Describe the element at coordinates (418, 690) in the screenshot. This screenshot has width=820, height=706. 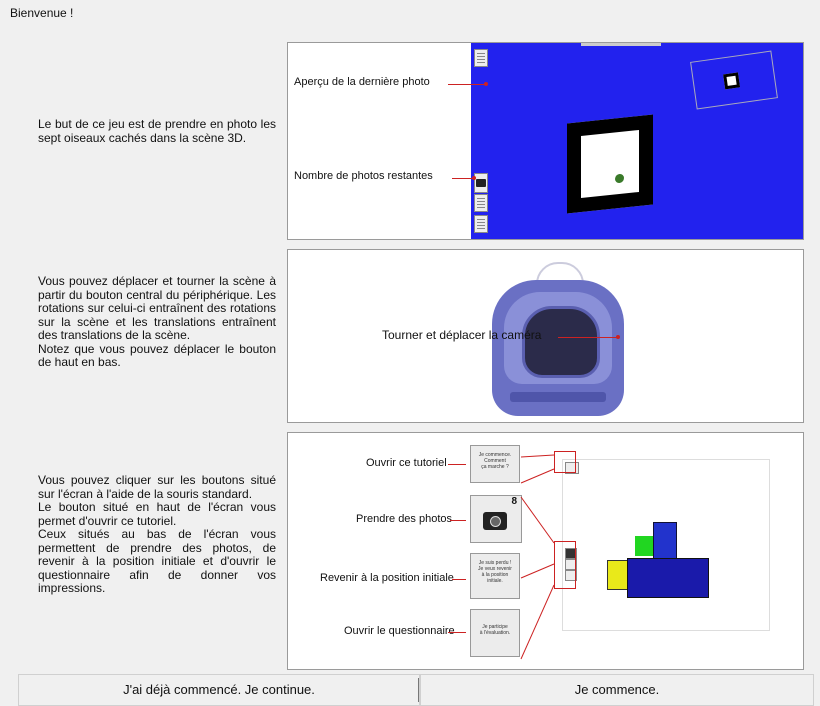
I see `button-separator` at that location.